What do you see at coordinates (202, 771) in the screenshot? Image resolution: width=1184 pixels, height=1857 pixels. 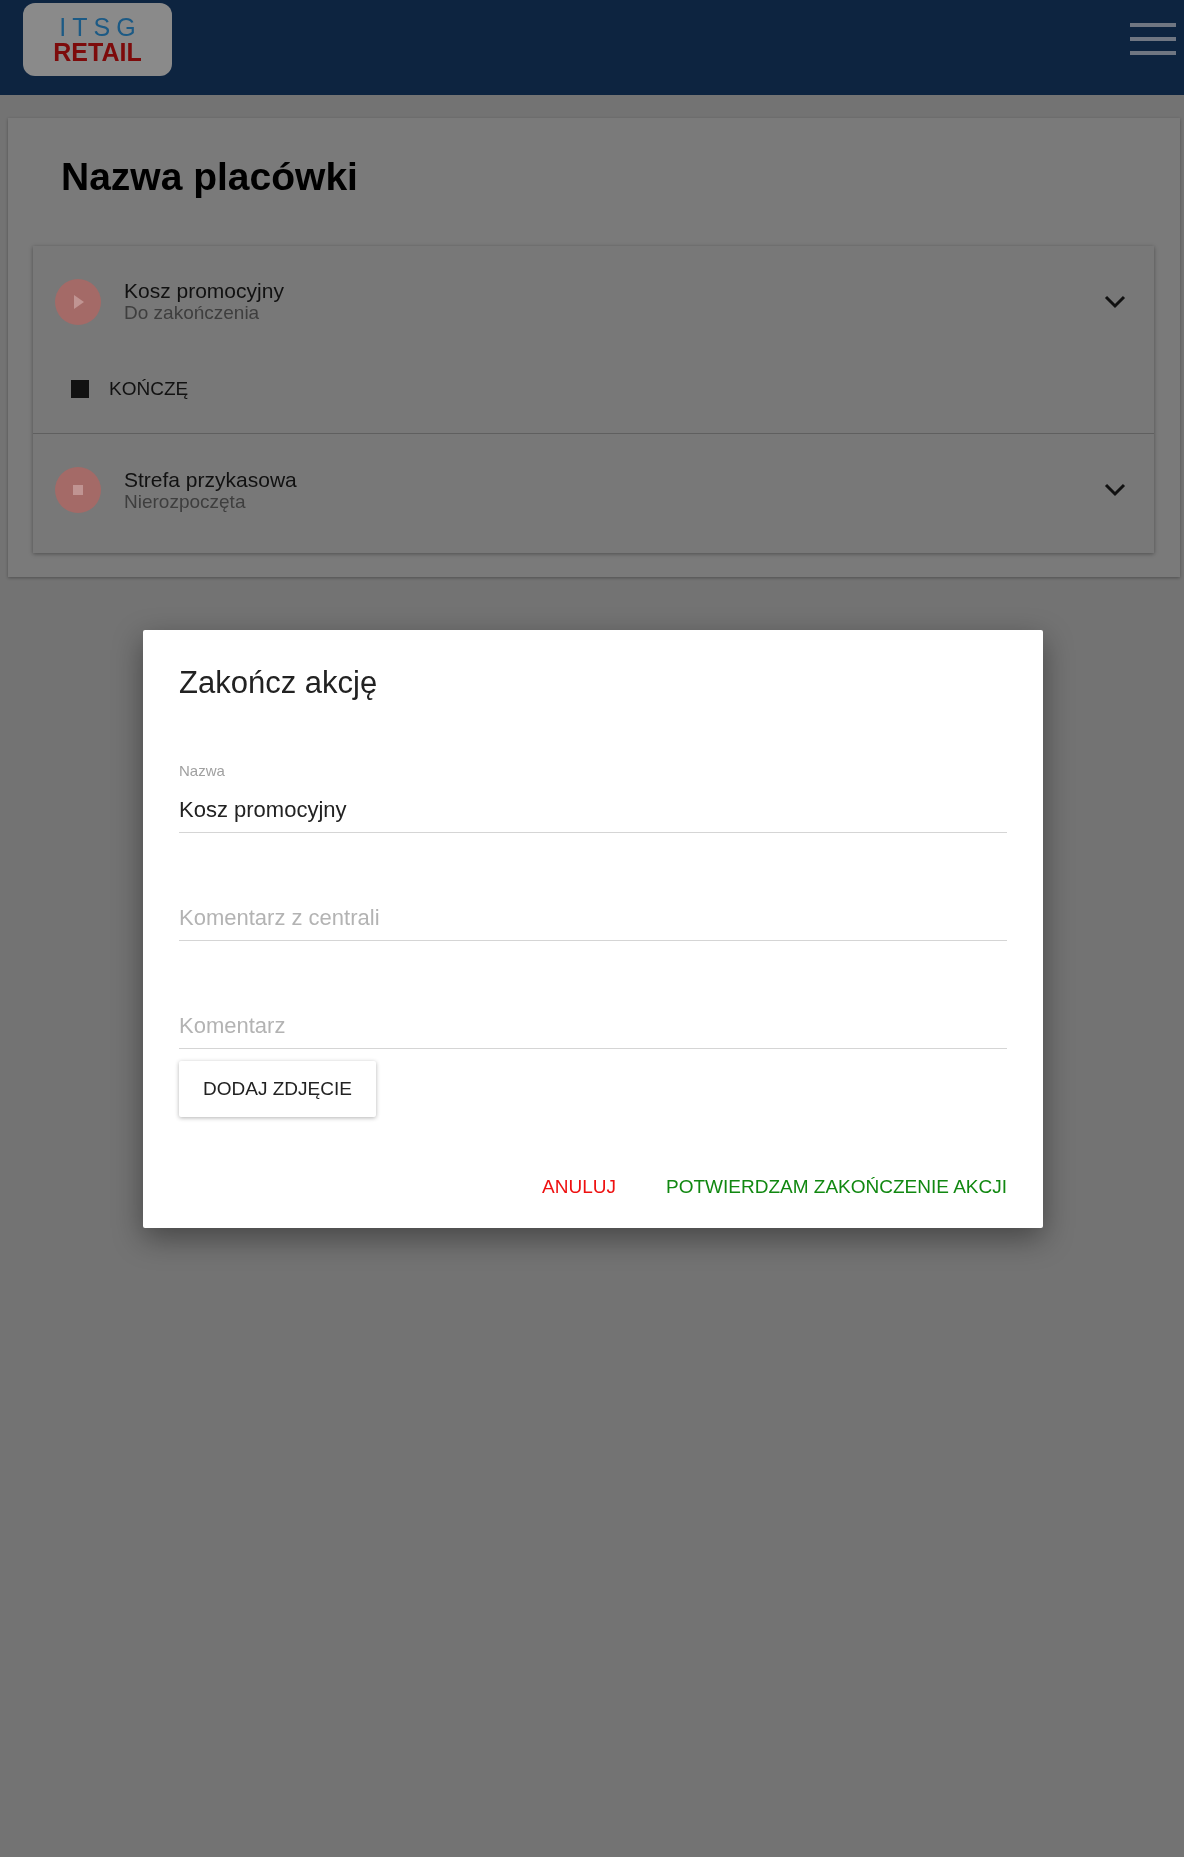 I see `field-label: Nazwa` at bounding box center [202, 771].